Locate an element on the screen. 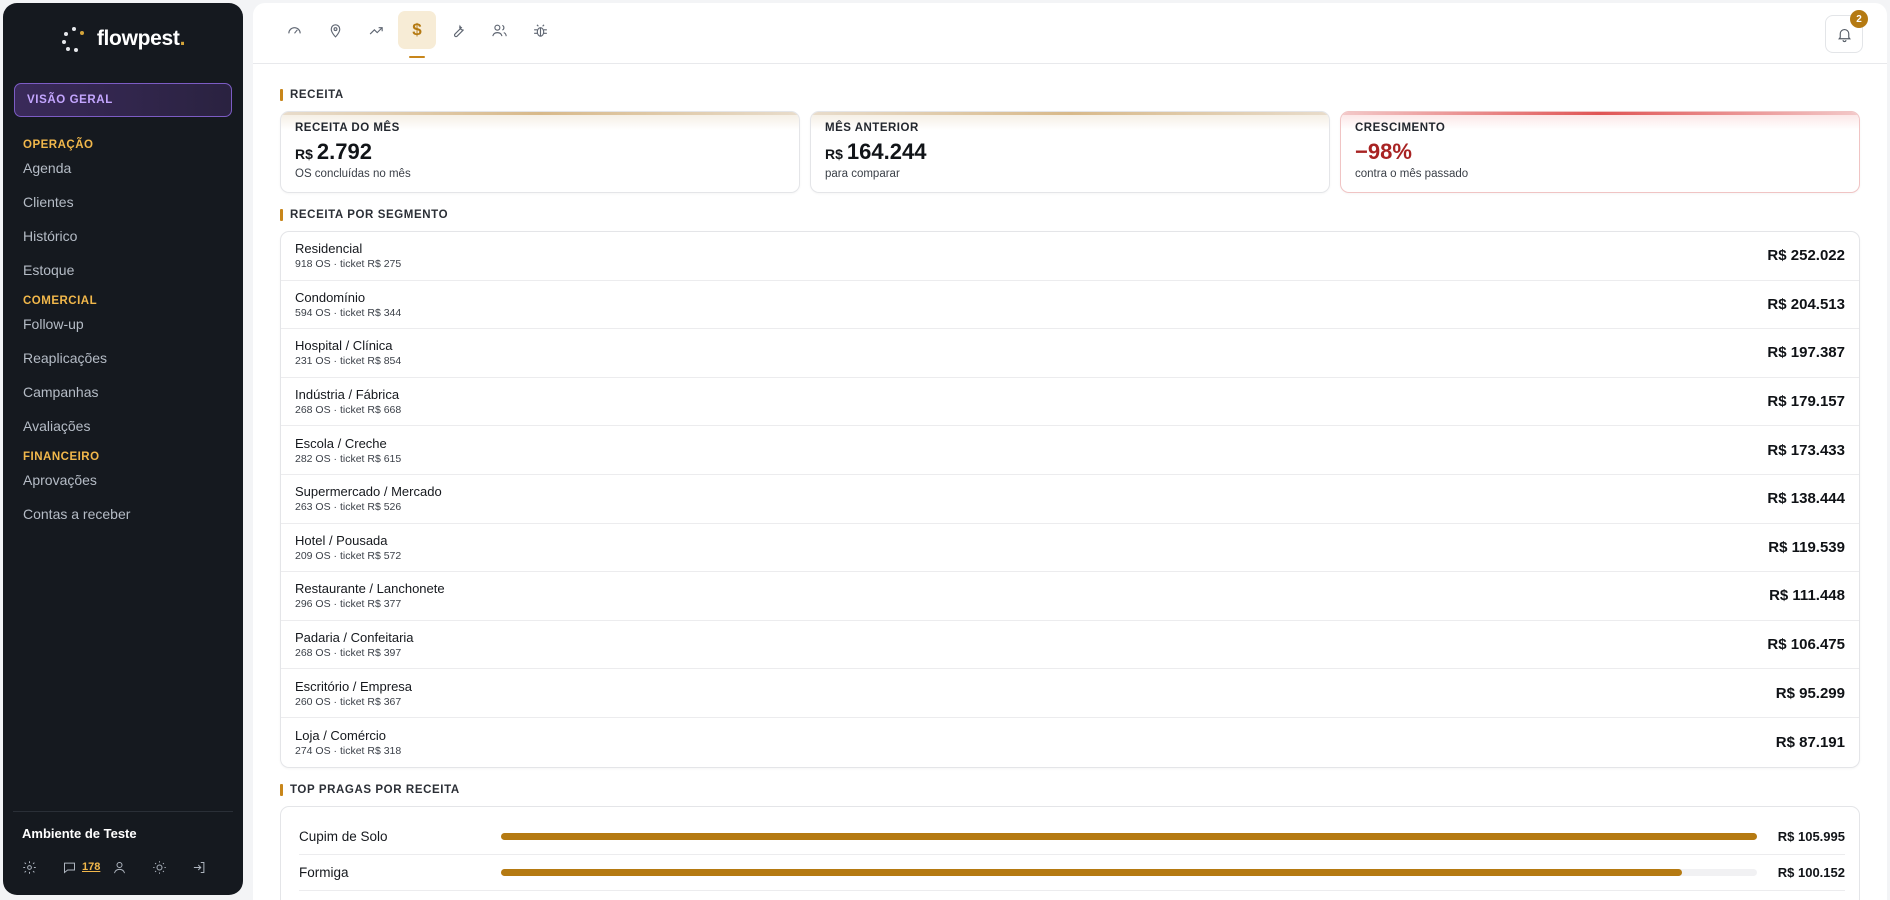 The width and height of the screenshot is (1890, 900). segment-info: Residencial 918 OS · ticket R$ 275 is located at coordinates (348, 255).